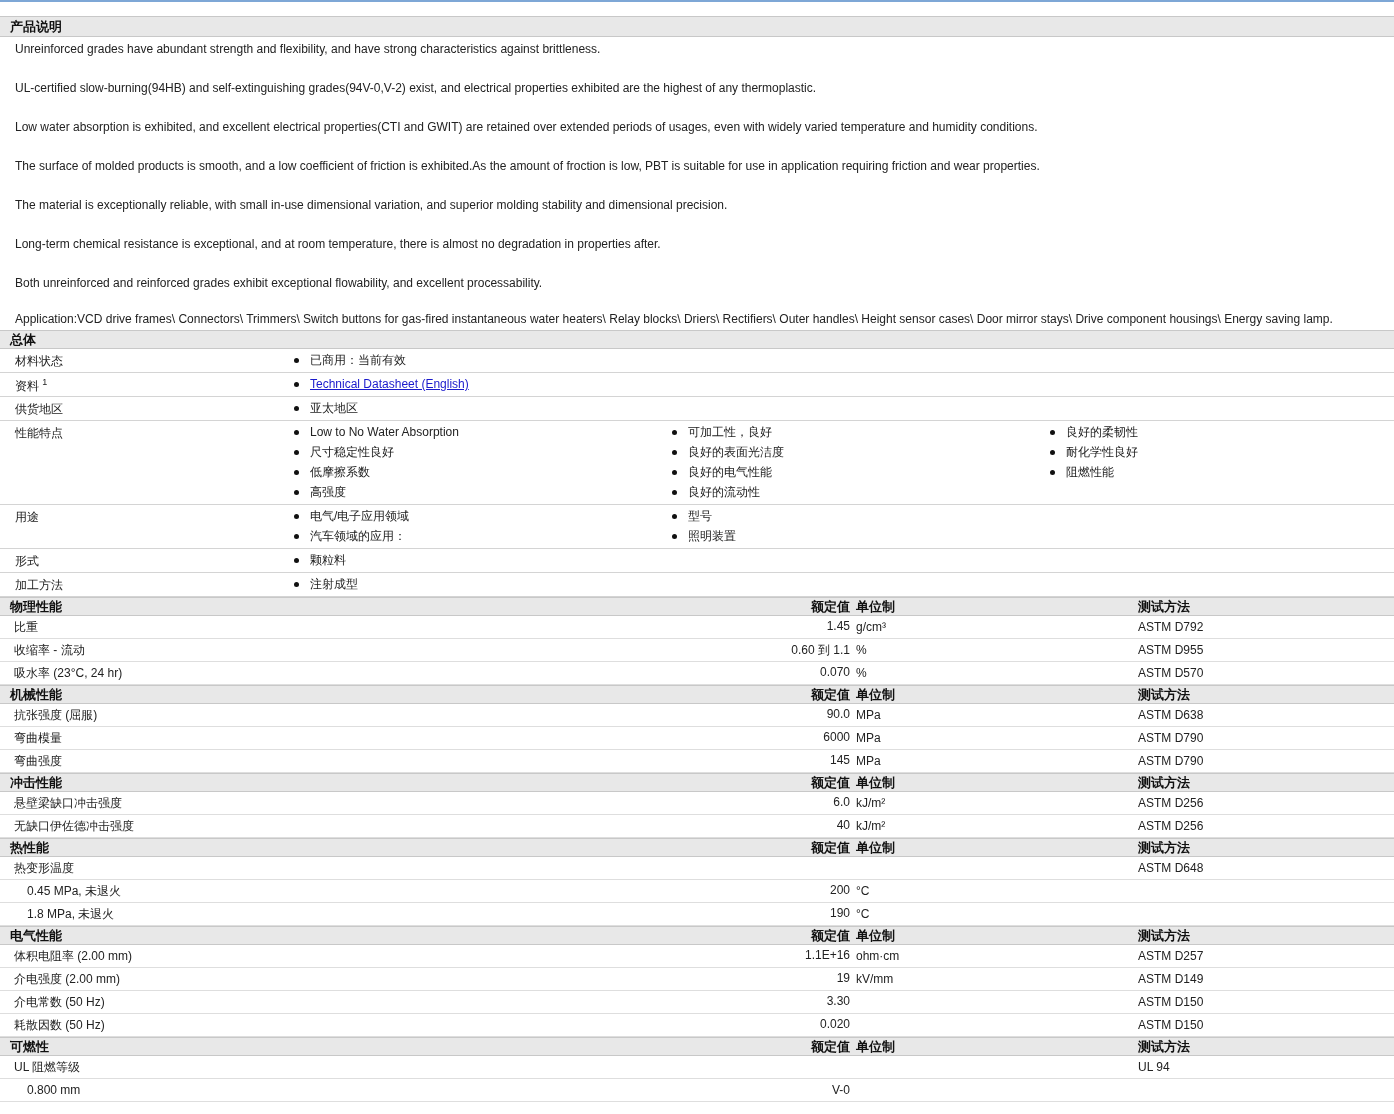 The height and width of the screenshot is (1114, 1394). I want to click on property-value: 145, so click(839, 760).